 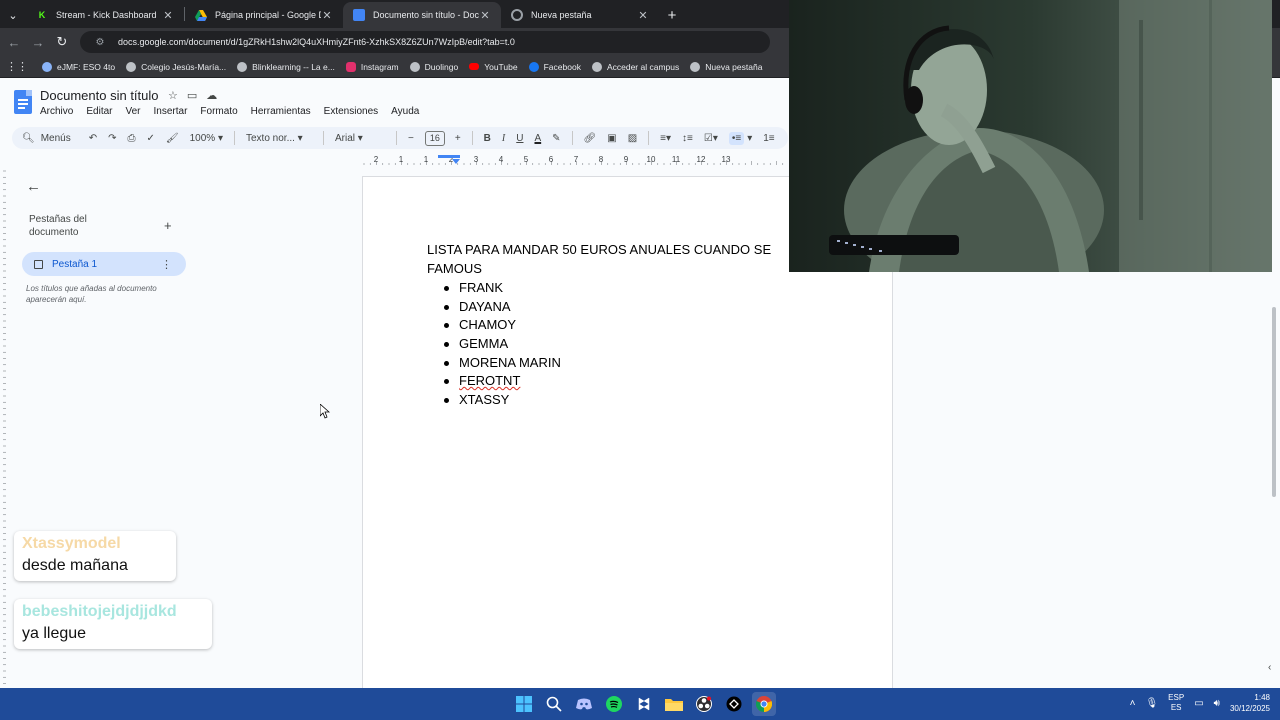 I want to click on tab-search-chevron-icon: ⌄, so click(x=13, y=15).